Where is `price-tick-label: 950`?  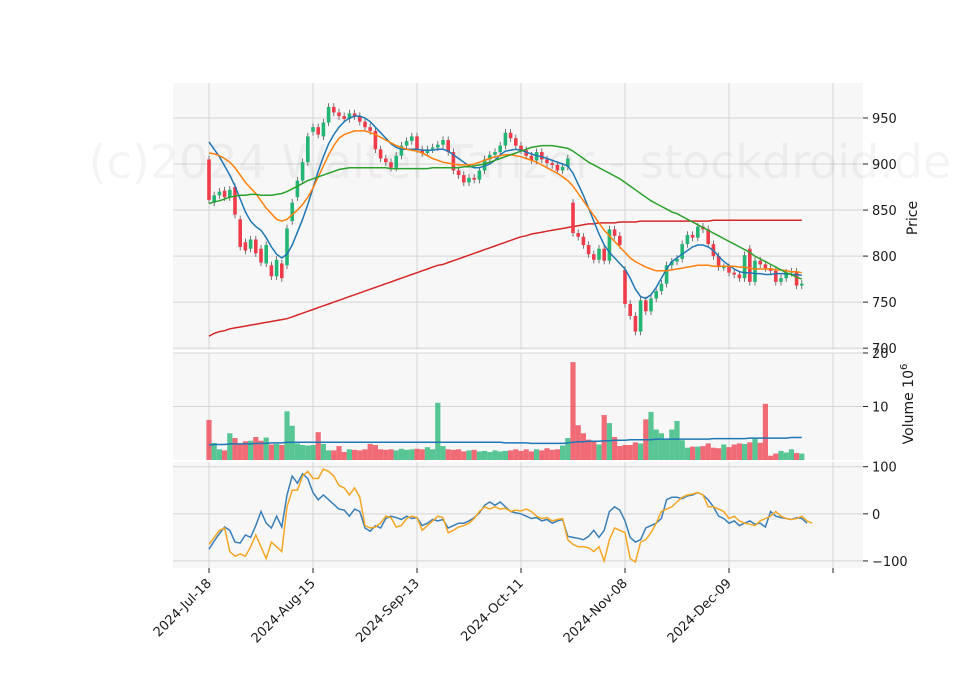
price-tick-label: 950 is located at coordinates (884, 119).